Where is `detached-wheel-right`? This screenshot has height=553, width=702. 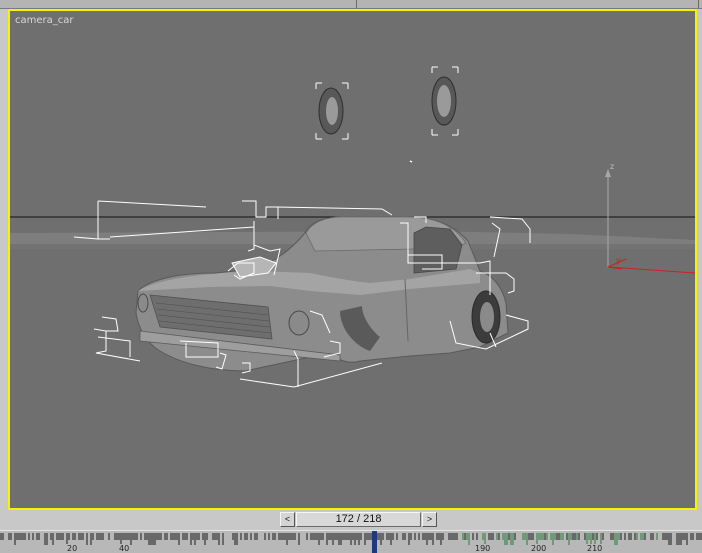 detached-wheel-right is located at coordinates (445, 101).